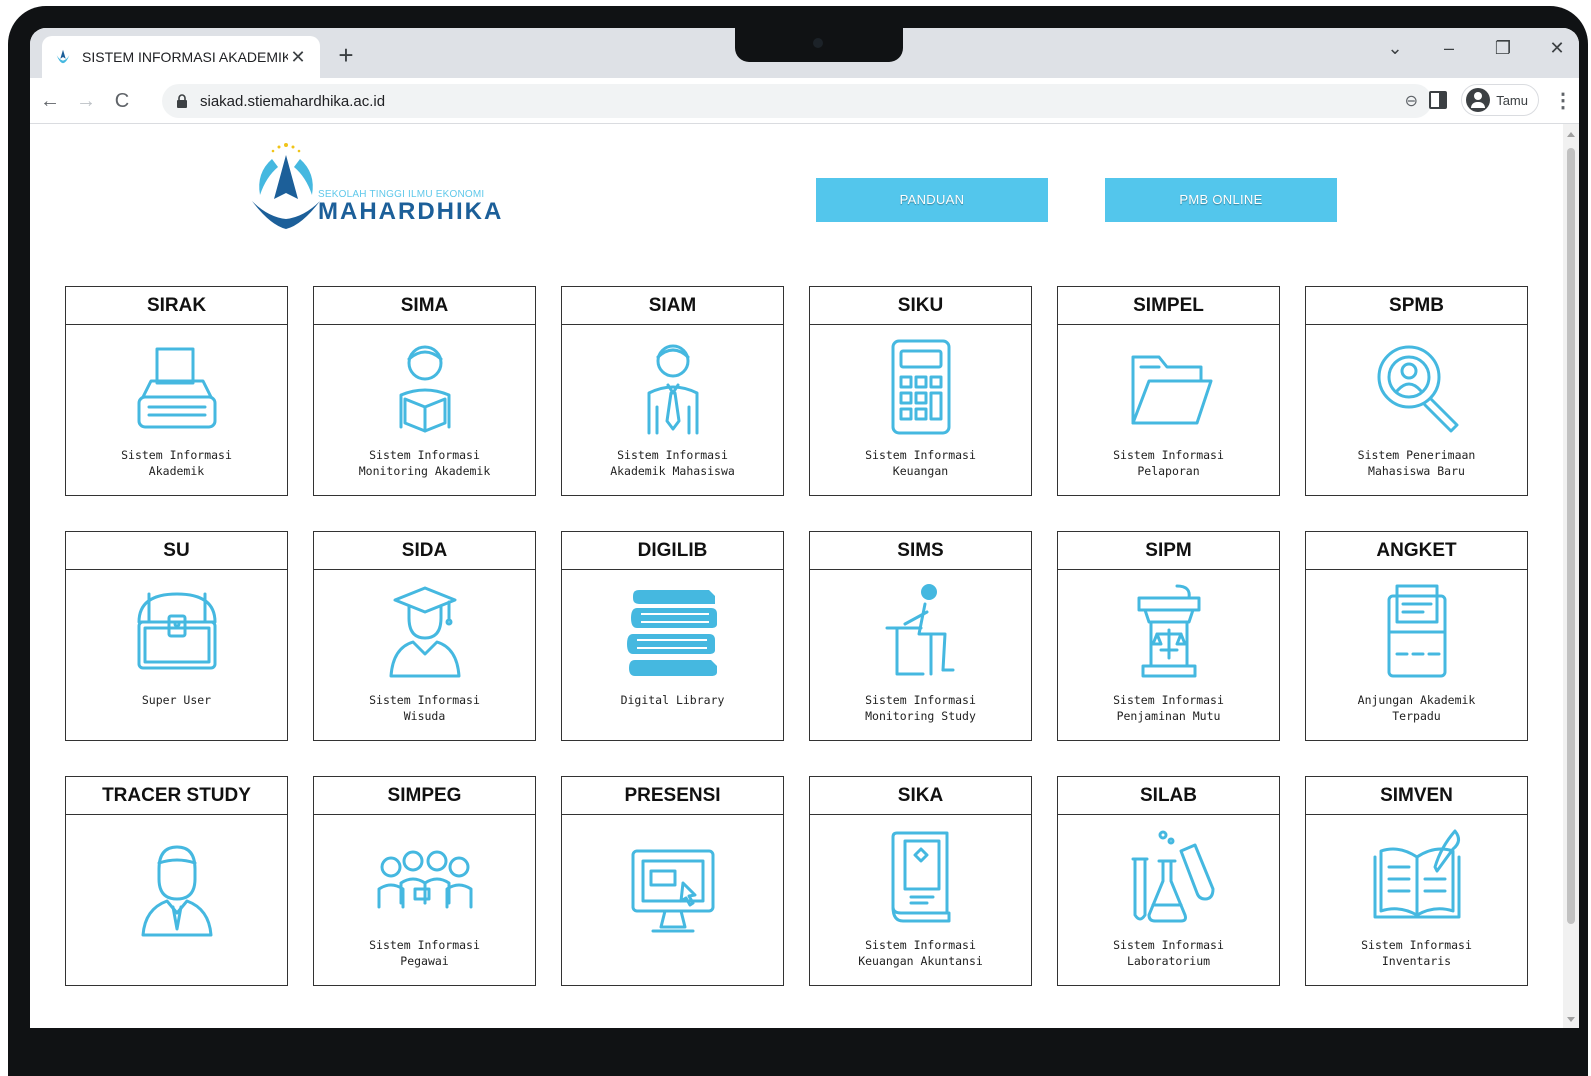  I want to click on module-title: SIMPEG, so click(424, 796).